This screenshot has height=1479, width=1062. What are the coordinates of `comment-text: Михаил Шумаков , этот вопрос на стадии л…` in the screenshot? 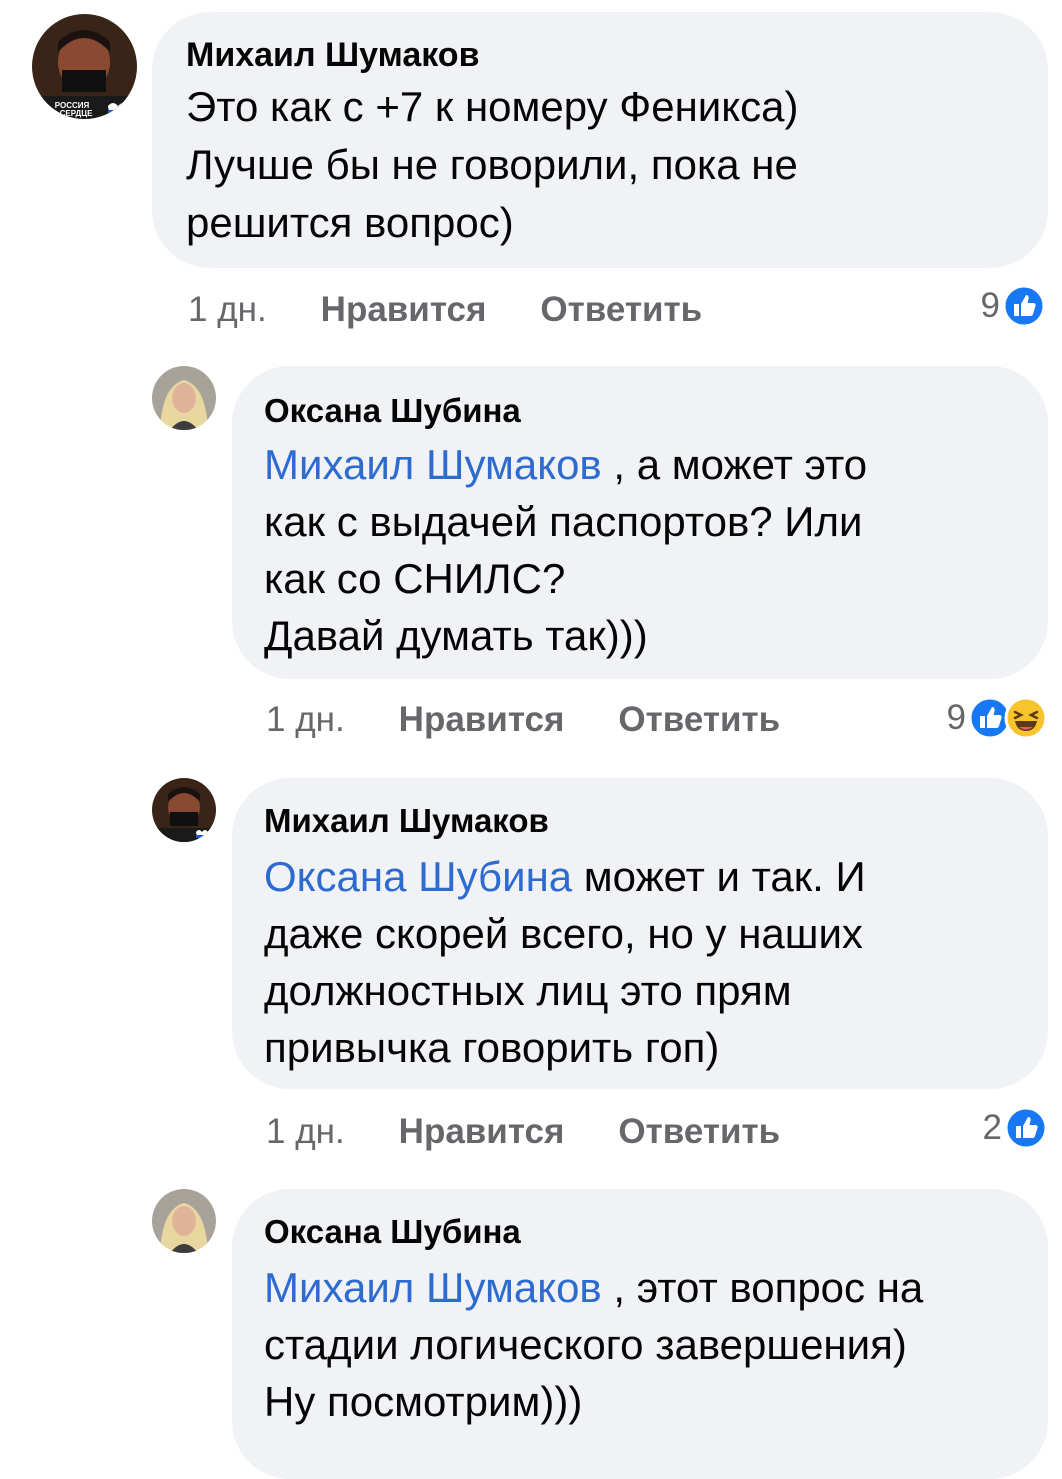 It's located at (594, 1344).